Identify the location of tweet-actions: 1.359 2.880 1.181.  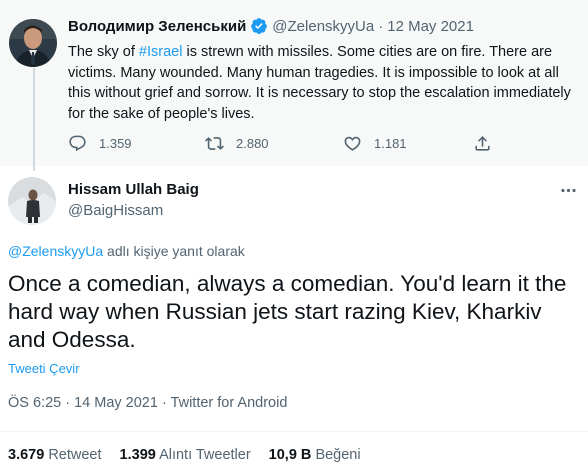
(288, 145).